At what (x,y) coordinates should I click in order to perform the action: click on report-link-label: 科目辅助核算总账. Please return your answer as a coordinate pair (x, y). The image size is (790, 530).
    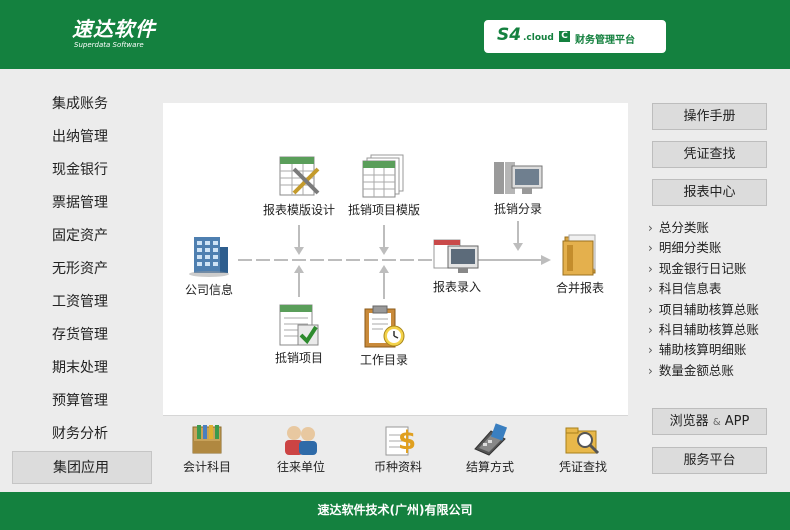
    Looking at the image, I should click on (708, 329).